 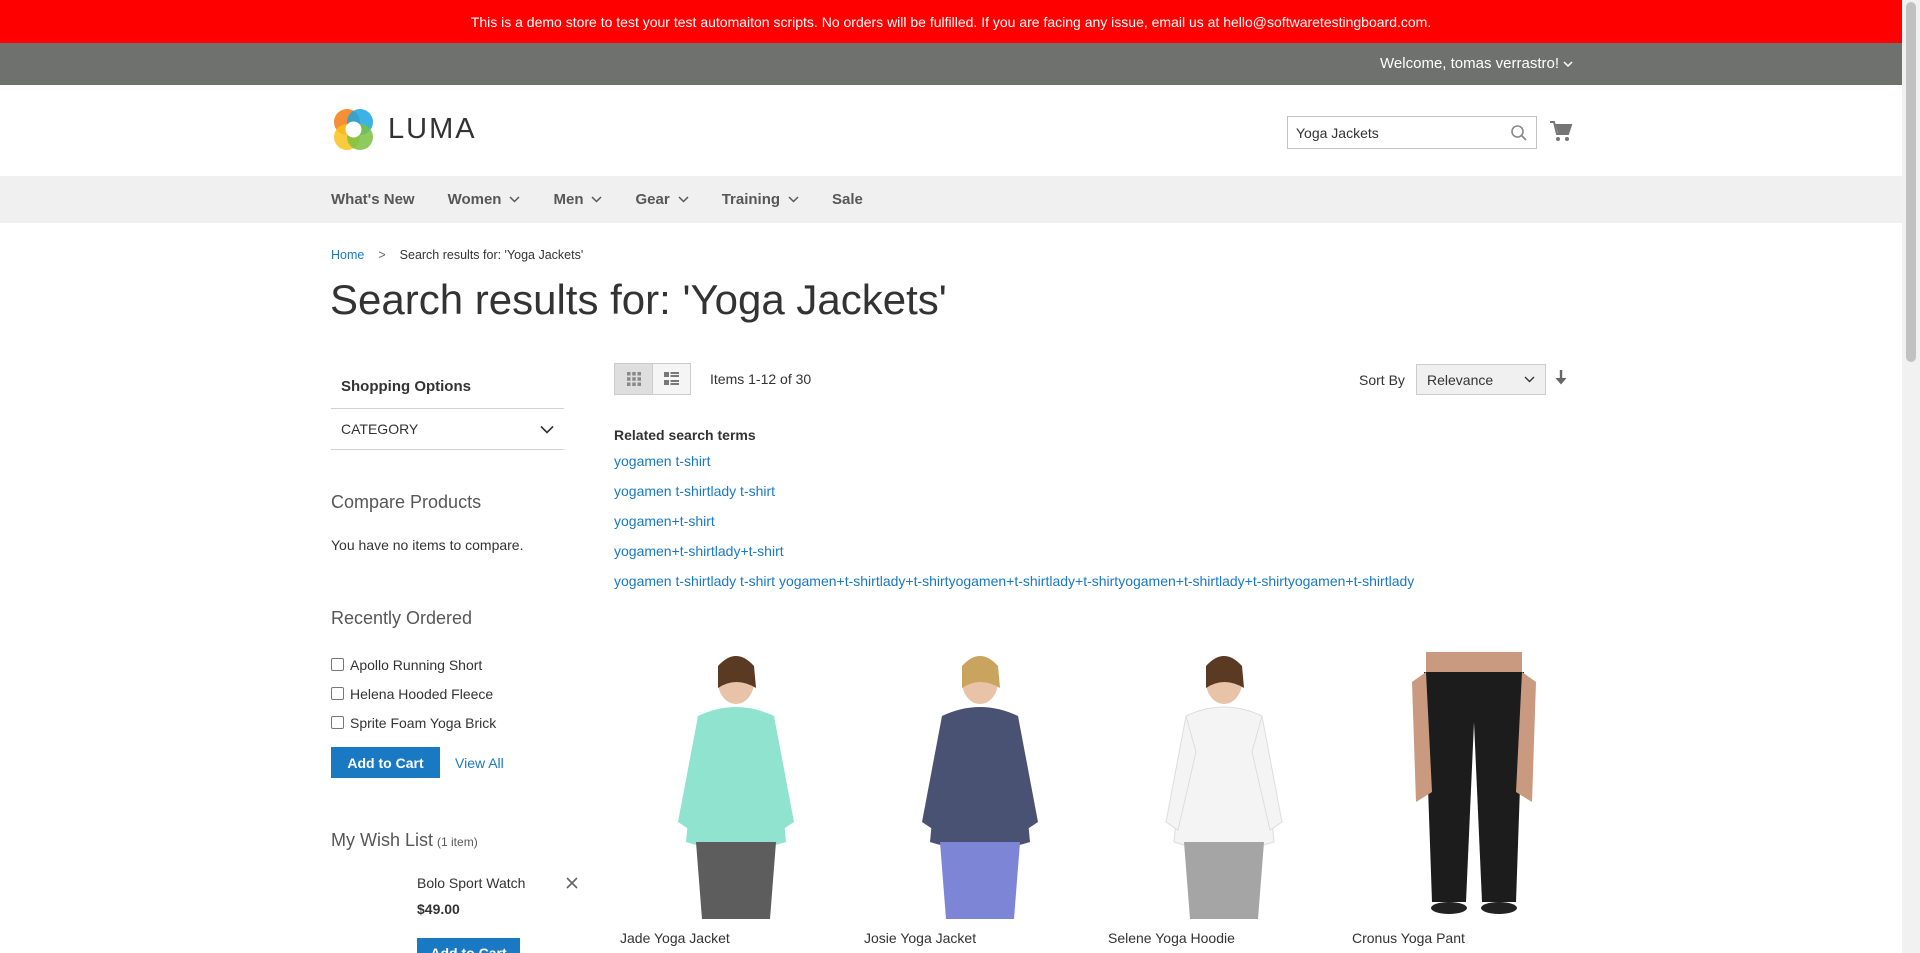 I want to click on main-navigation: What's New Women Men Gear Training Sale, so click(x=951, y=199).